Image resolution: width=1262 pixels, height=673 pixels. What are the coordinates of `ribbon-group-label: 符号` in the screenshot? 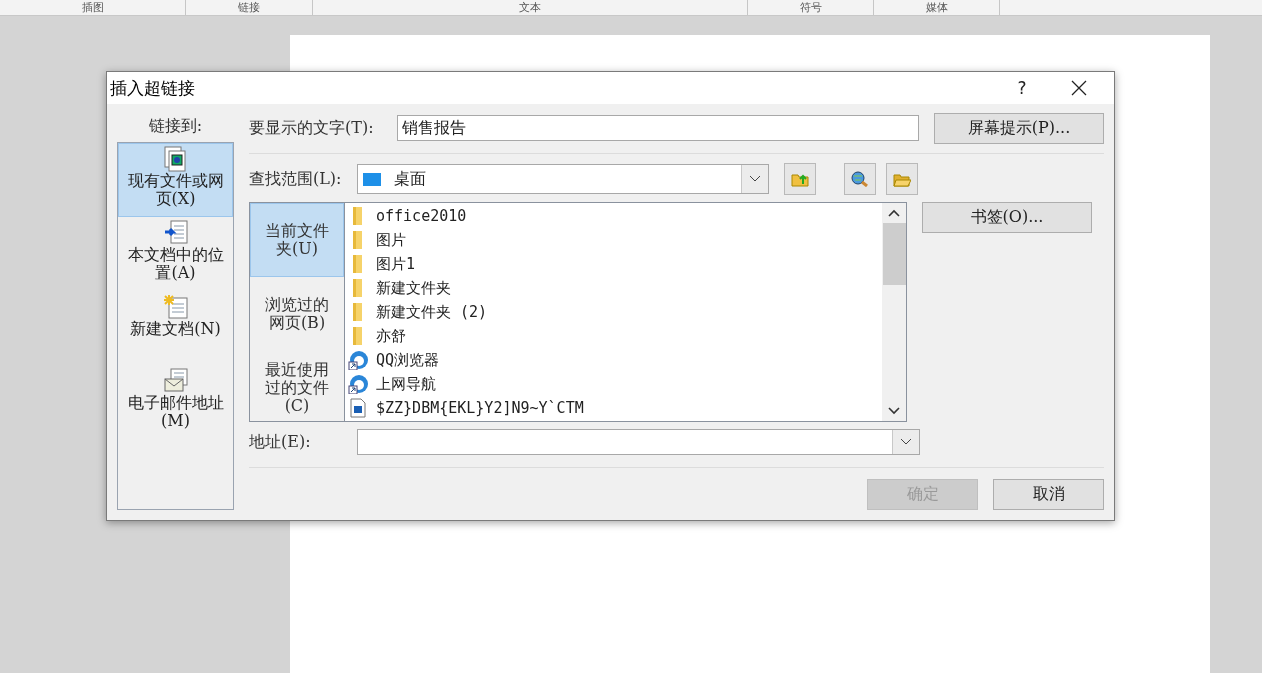 It's located at (810, 7).